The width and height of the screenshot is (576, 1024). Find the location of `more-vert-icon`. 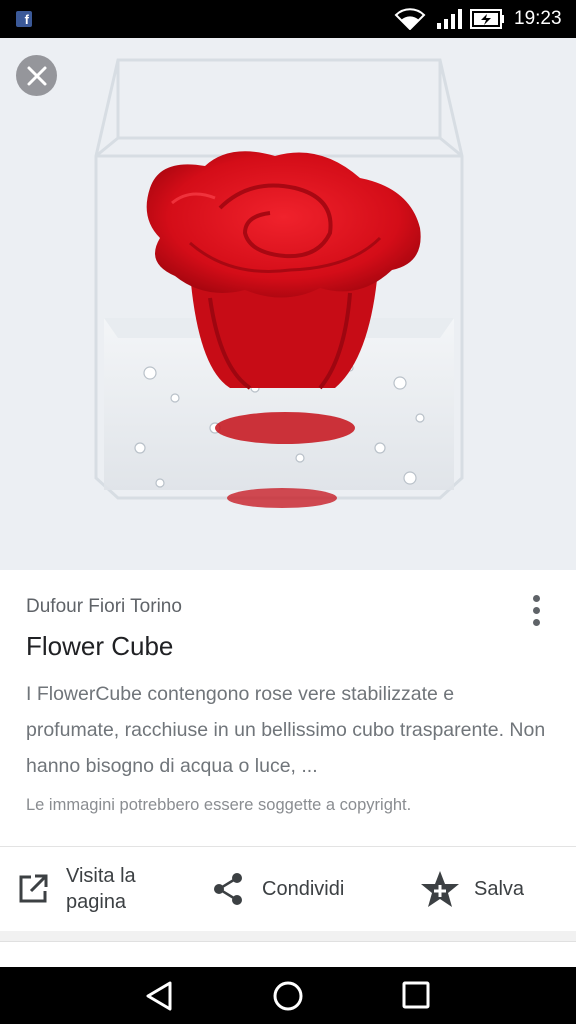

more-vert-icon is located at coordinates (536, 598).